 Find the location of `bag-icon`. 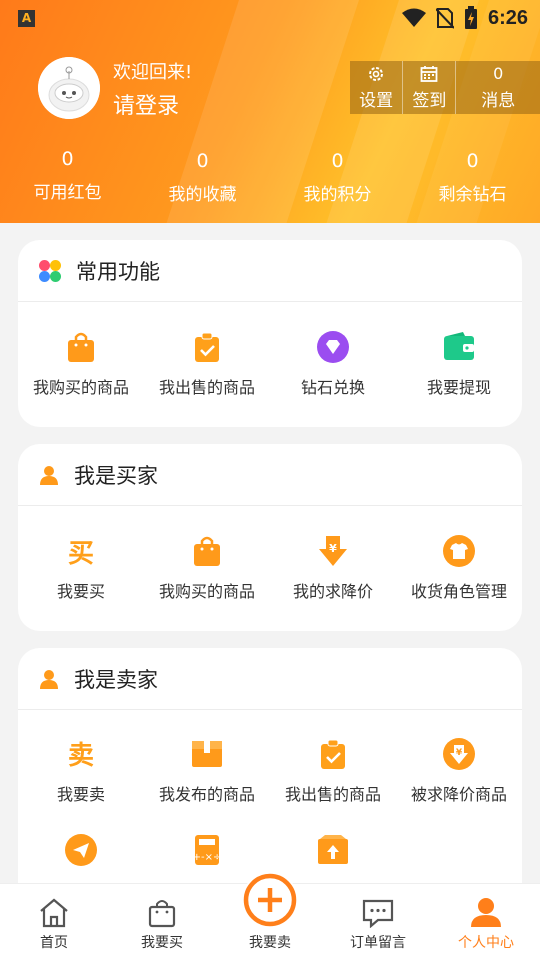

bag-icon is located at coordinates (162, 914).